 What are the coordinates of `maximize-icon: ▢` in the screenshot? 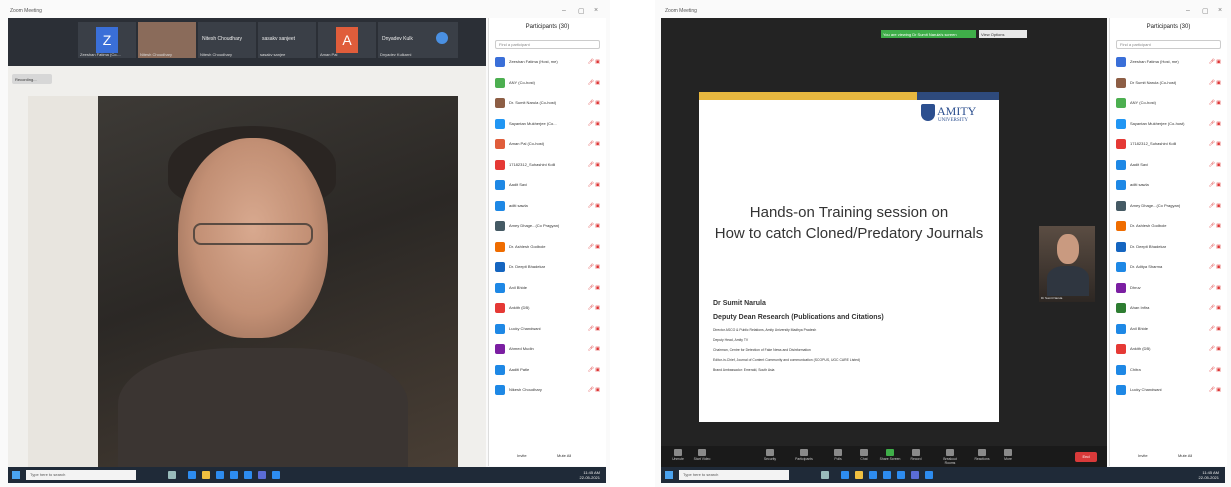 It's located at (581, 11).